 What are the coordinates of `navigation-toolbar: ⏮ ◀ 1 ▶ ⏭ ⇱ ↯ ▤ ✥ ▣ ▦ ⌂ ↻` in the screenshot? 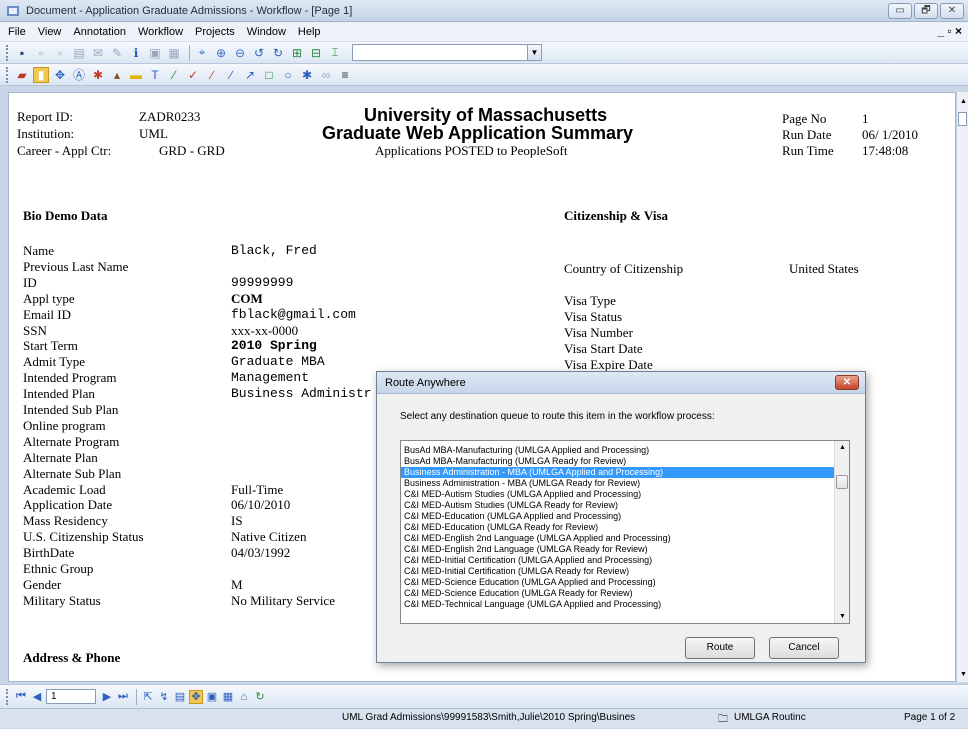 It's located at (484, 696).